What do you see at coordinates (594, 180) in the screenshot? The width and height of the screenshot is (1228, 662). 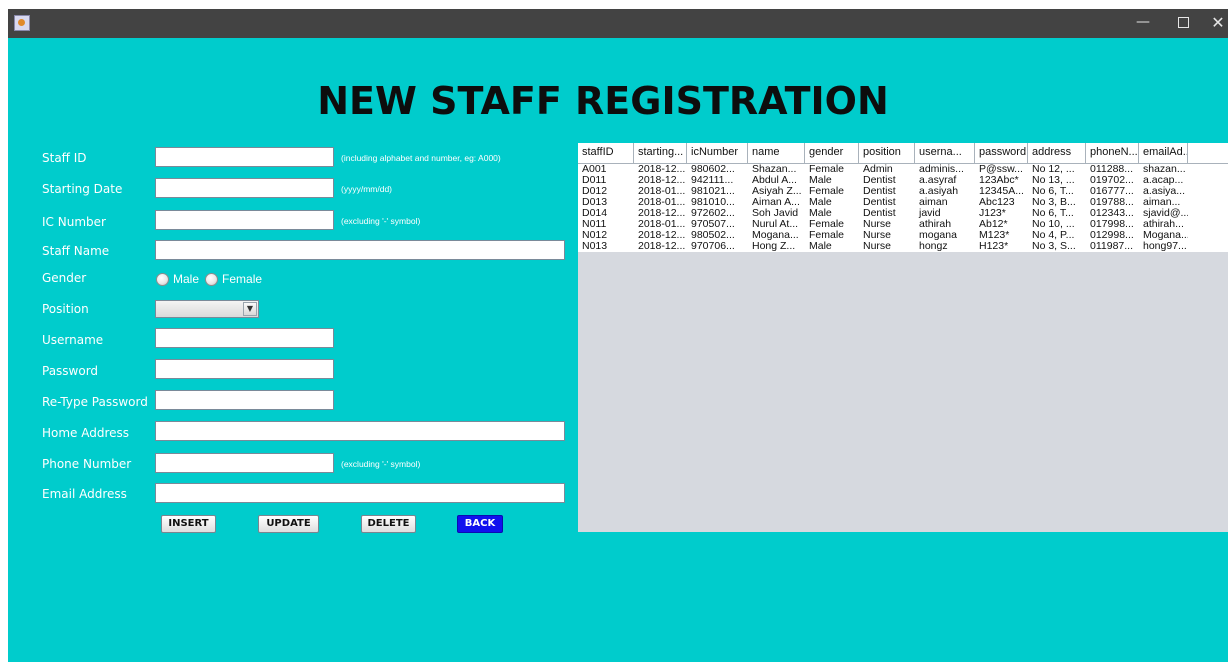 I see `table-cell: D011` at bounding box center [594, 180].